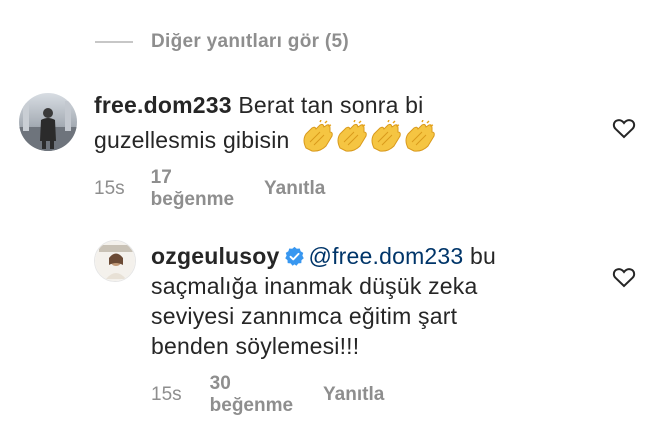 The image size is (671, 427). I want to click on comment-text-line: saçmalığa inanmak düşük zeka, so click(314, 286).